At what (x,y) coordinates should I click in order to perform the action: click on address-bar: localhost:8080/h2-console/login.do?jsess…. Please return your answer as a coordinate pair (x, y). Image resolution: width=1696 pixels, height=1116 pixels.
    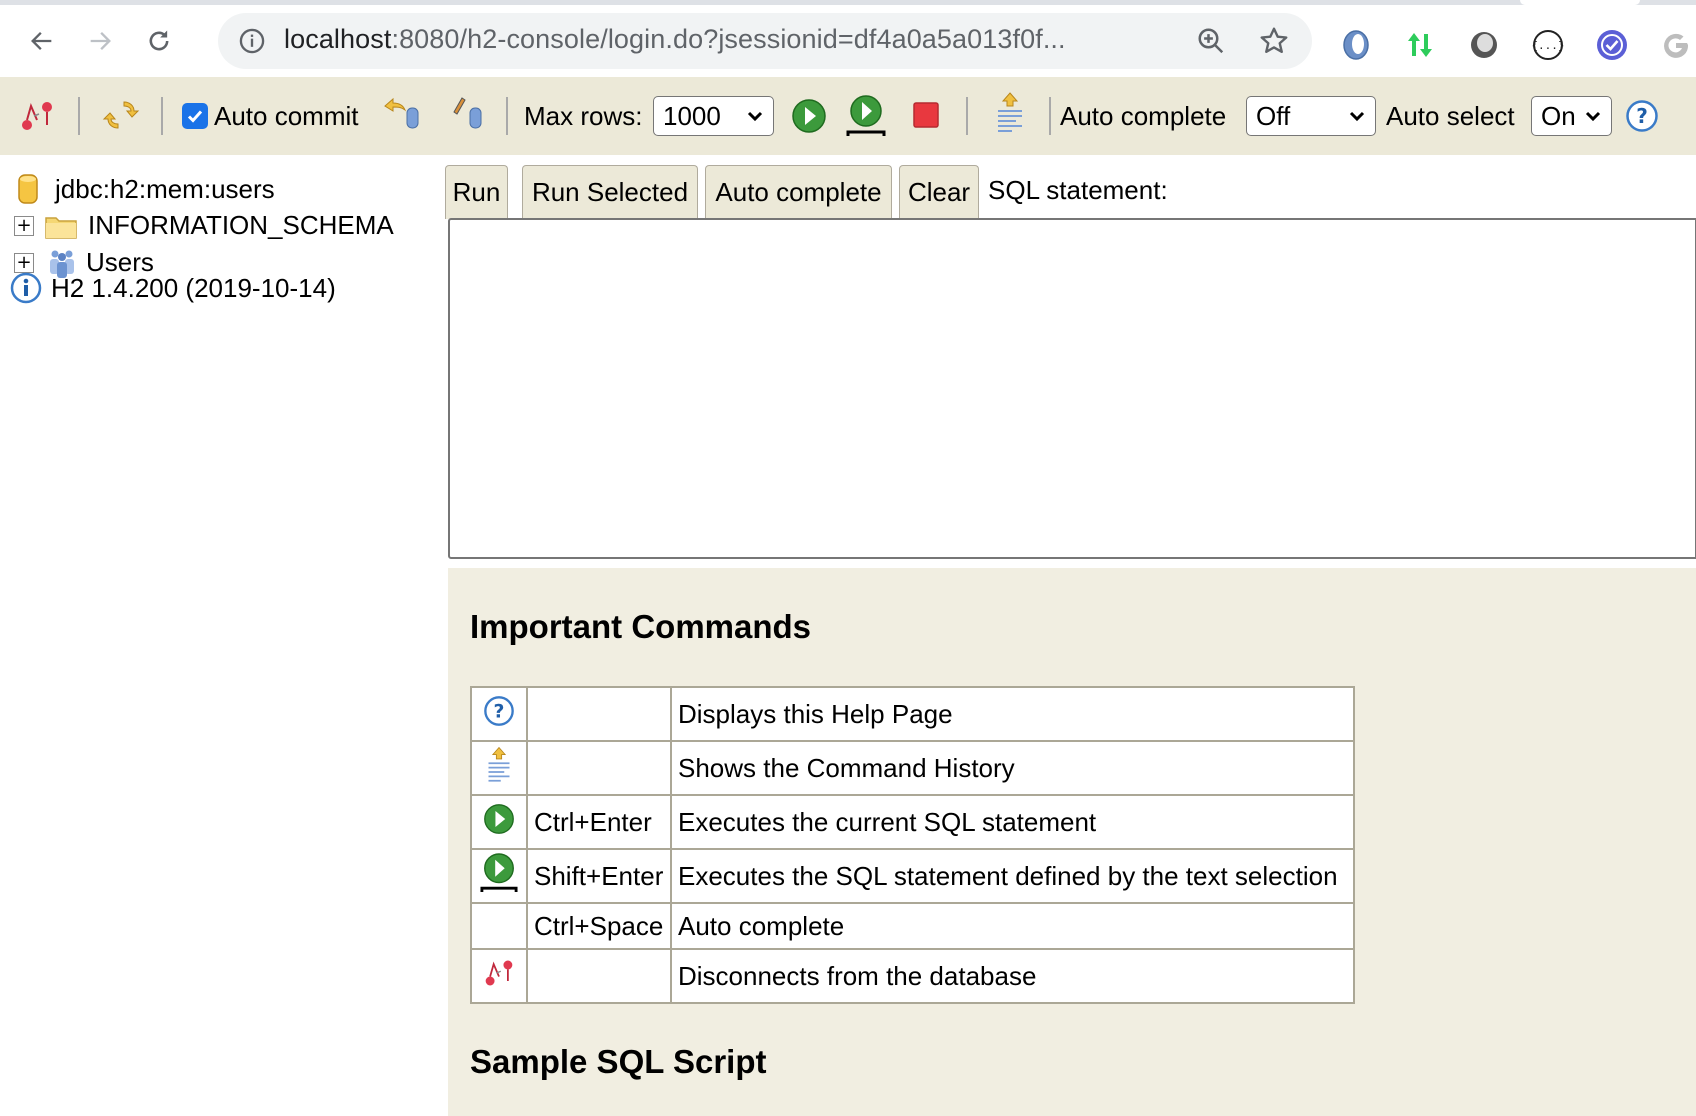
    Looking at the image, I should click on (765, 41).